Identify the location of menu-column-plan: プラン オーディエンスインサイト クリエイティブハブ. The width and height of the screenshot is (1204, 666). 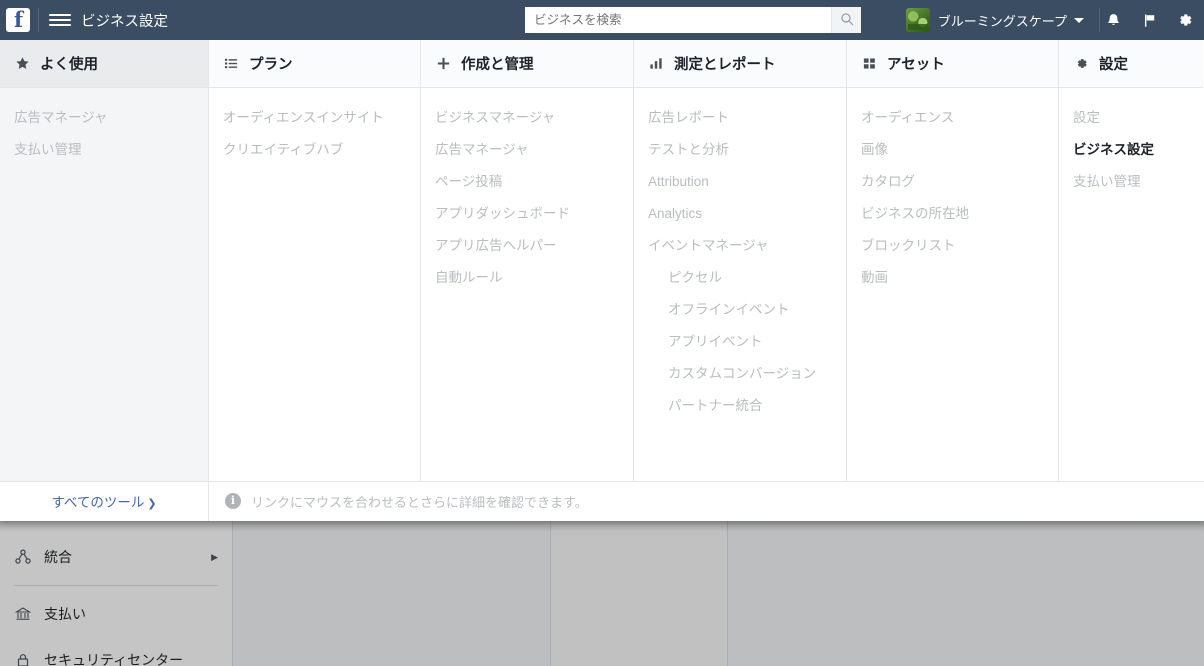
(314, 260).